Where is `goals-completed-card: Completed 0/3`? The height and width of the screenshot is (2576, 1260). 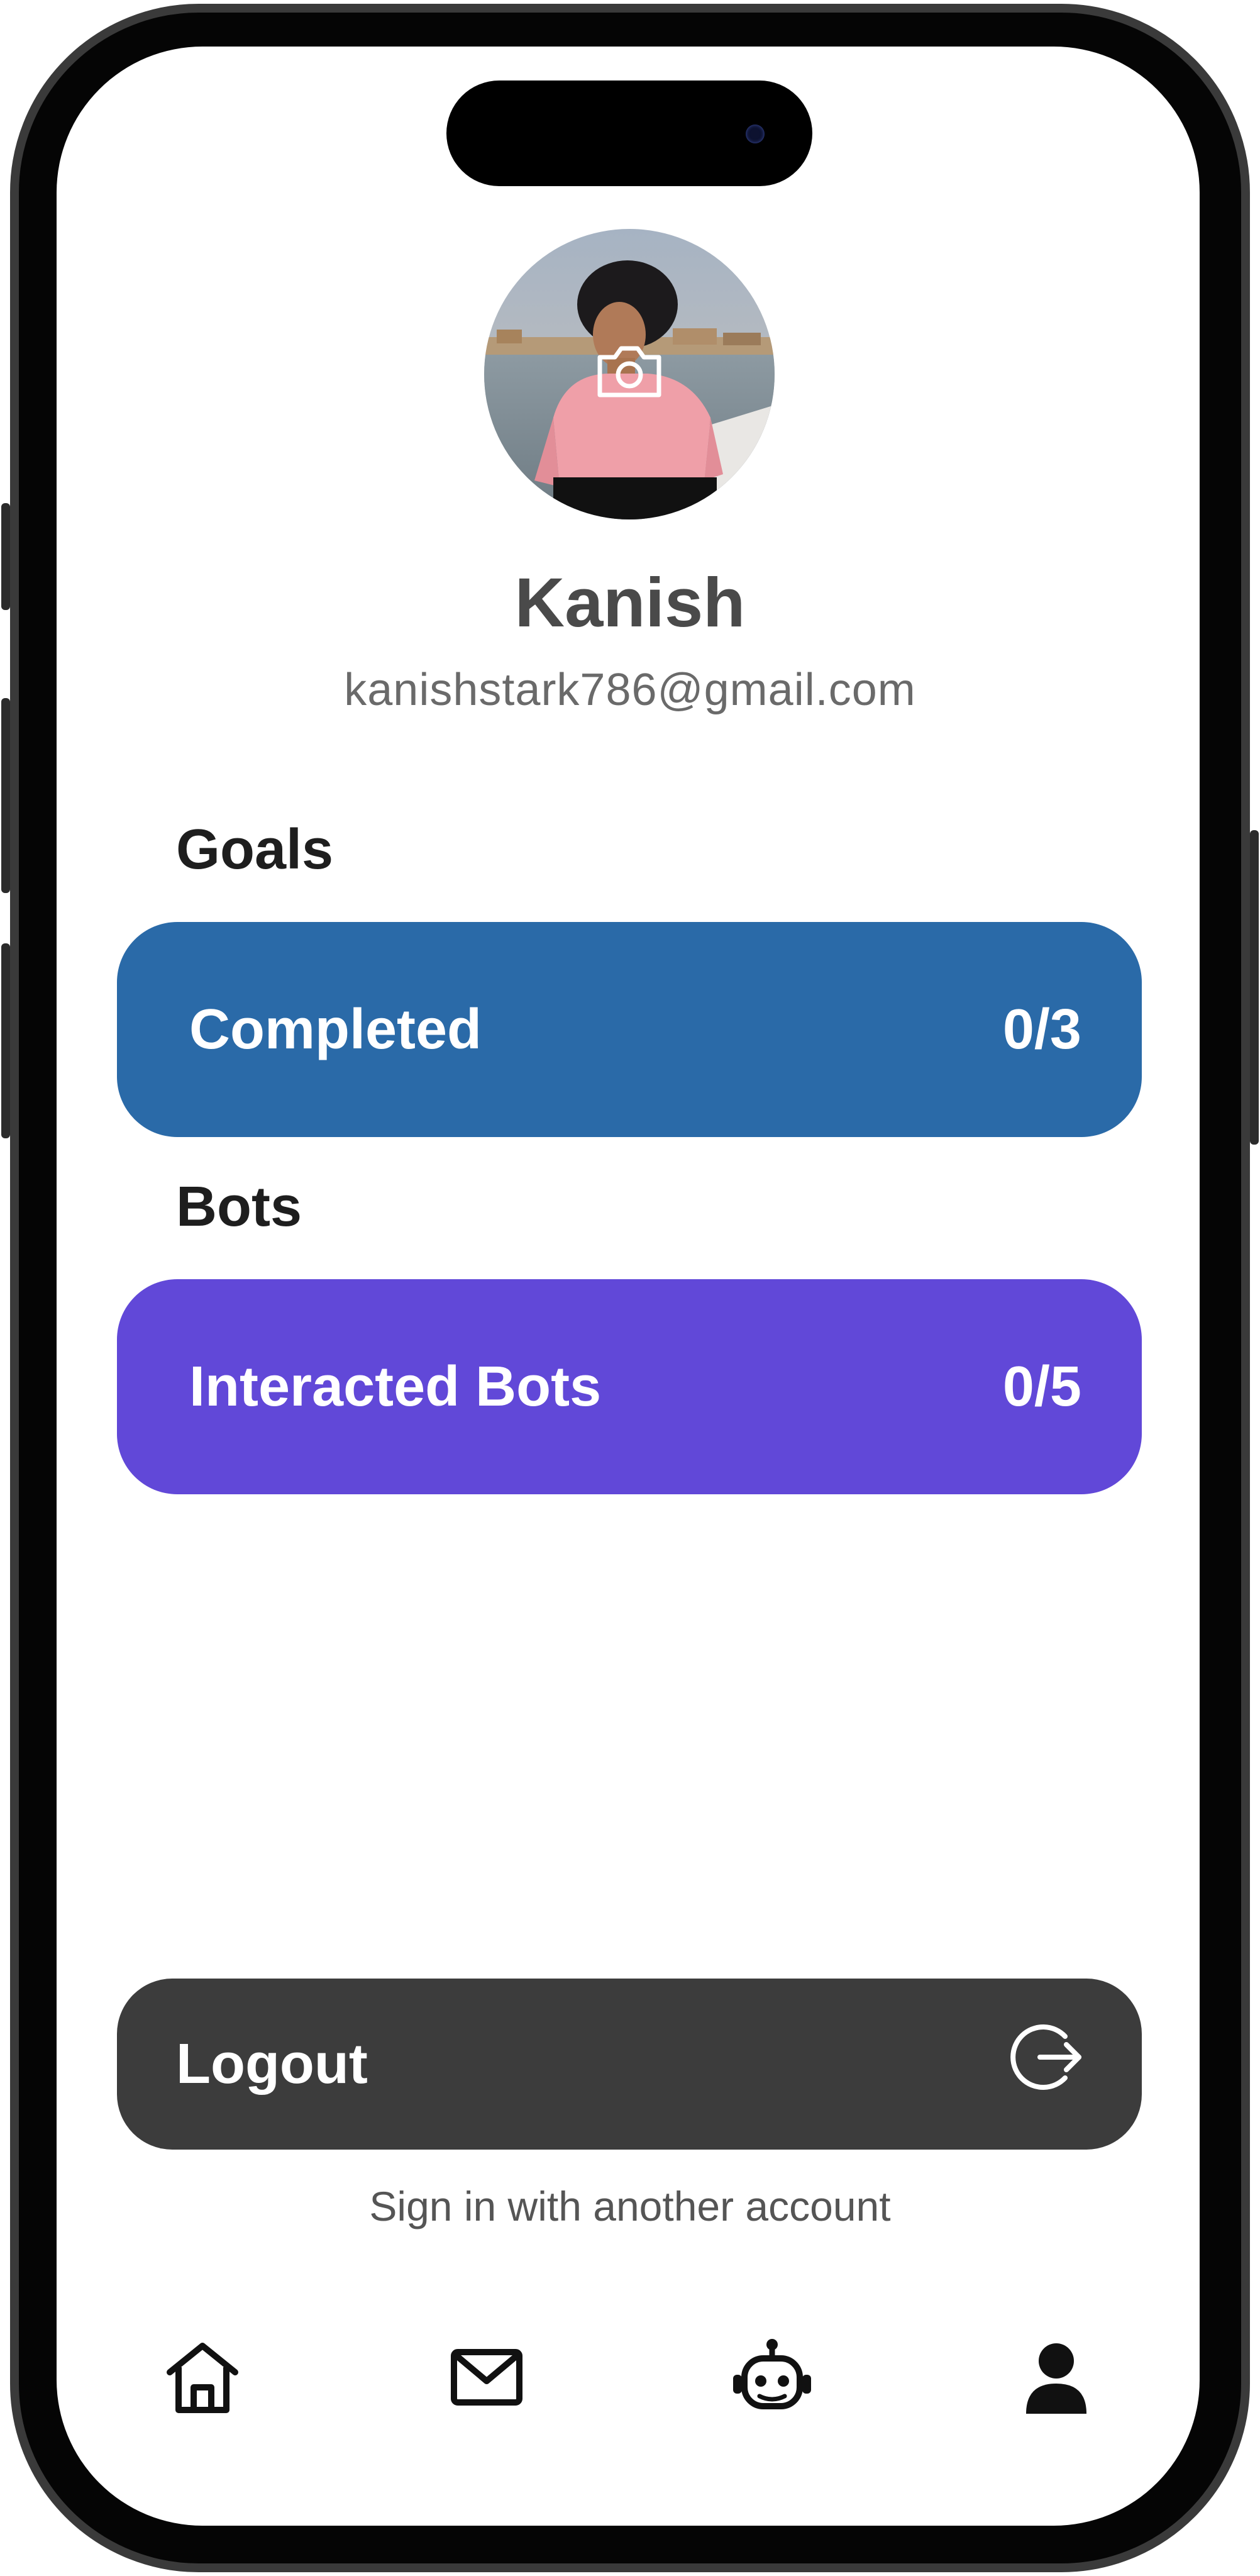 goals-completed-card: Completed 0/3 is located at coordinates (629, 1029).